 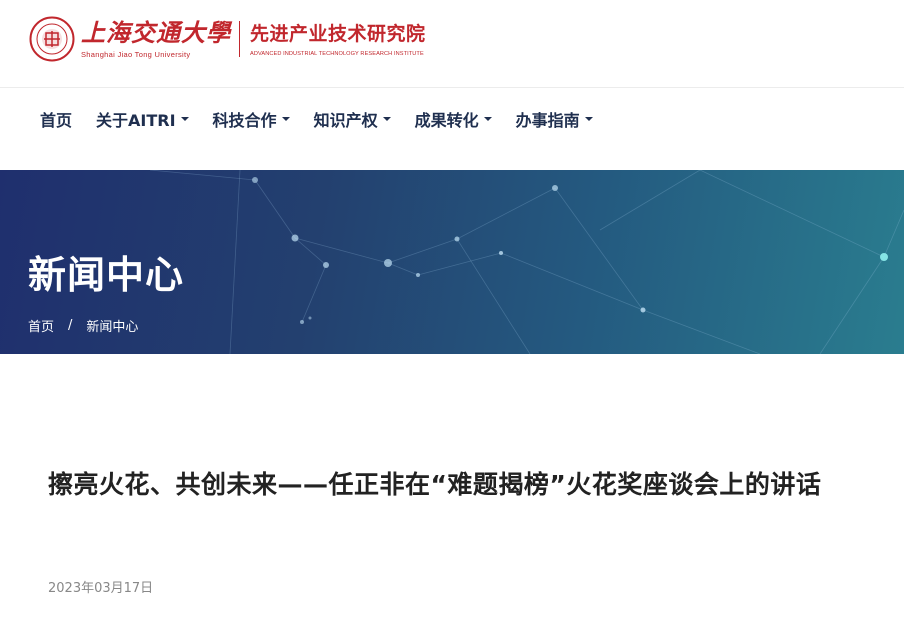 I want to click on nav-item-label: 知识产权, so click(x=345, y=120).